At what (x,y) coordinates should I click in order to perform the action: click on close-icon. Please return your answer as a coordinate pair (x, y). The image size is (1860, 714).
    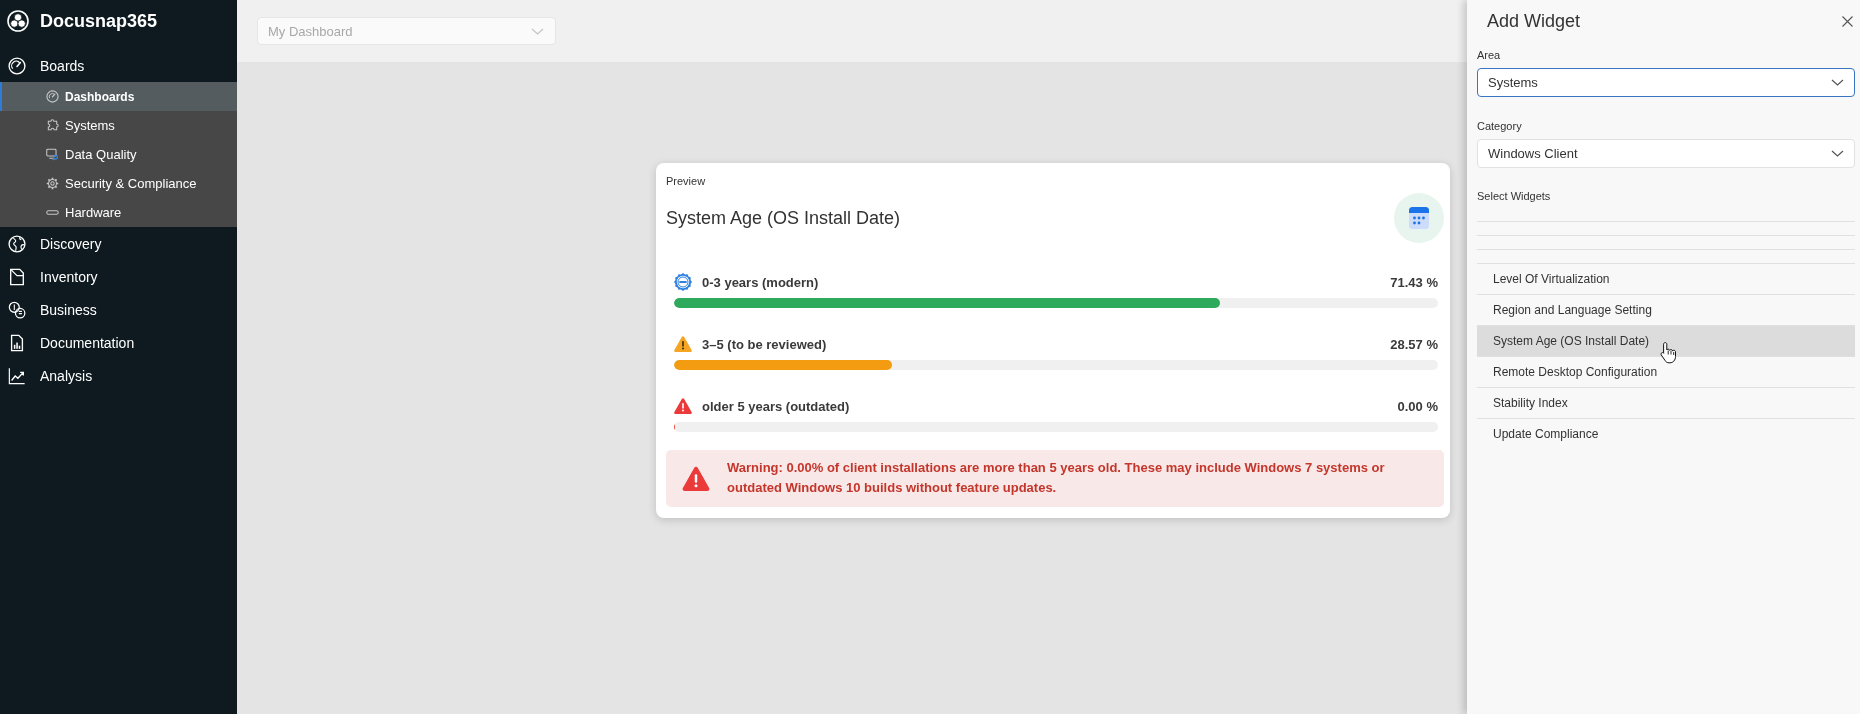
    Looking at the image, I should click on (1847, 21).